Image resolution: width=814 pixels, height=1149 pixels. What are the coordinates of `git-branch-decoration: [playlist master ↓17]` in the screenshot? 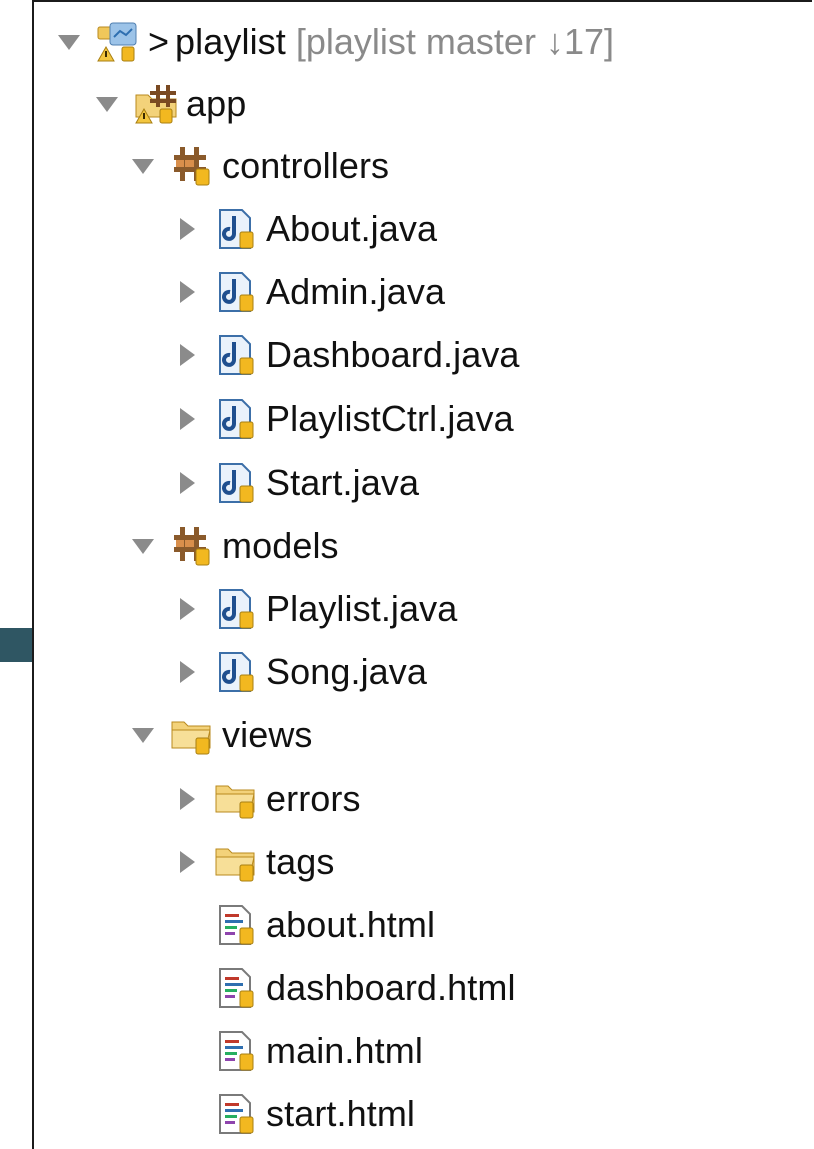 It's located at (454, 41).